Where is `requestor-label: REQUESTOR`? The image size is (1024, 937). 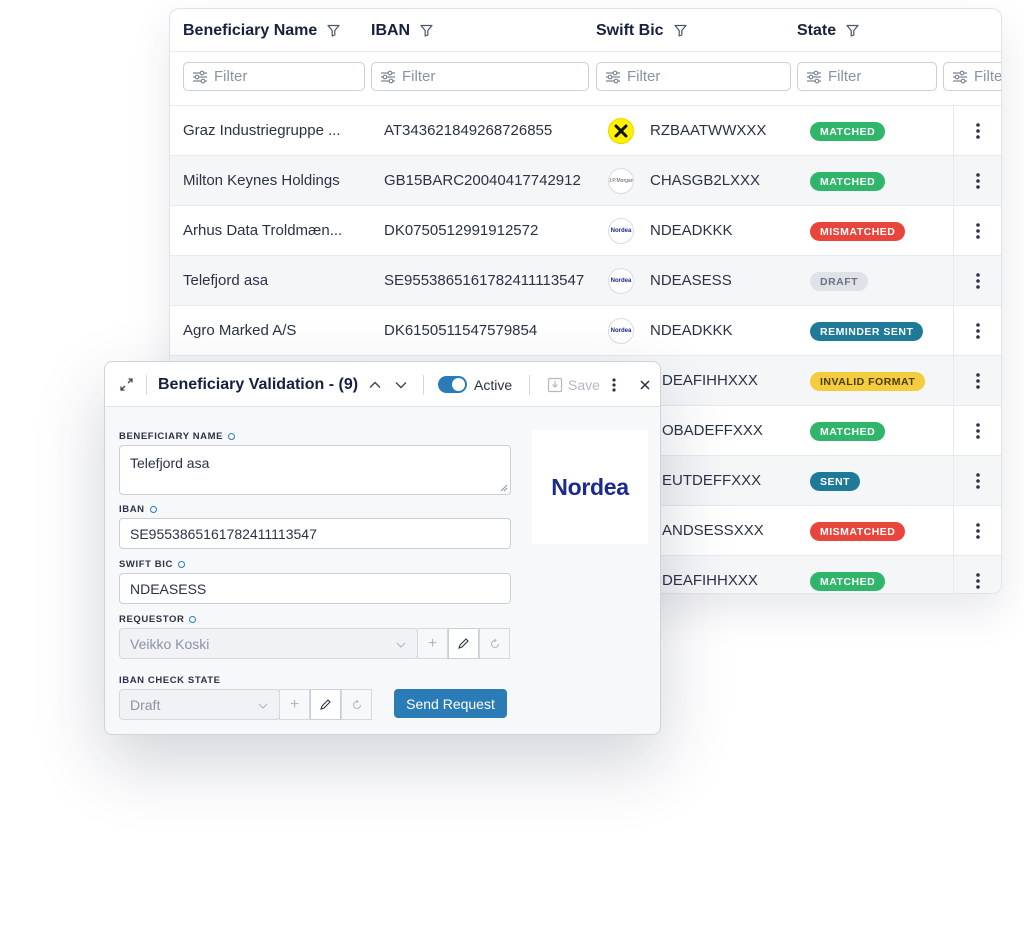 requestor-label: REQUESTOR is located at coordinates (158, 619).